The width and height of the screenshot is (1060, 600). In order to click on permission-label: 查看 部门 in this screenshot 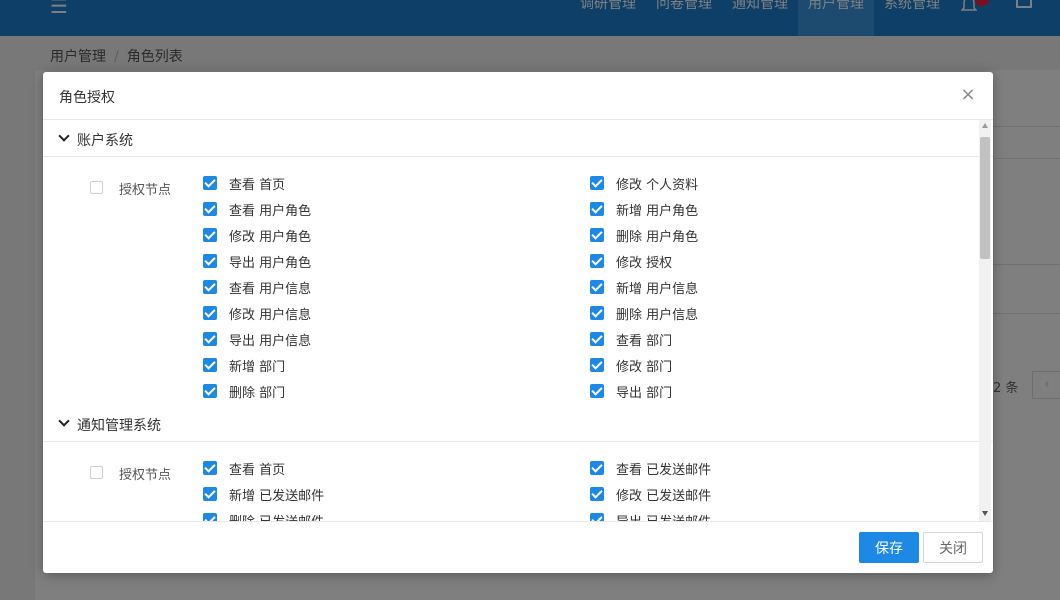, I will do `click(644, 341)`.